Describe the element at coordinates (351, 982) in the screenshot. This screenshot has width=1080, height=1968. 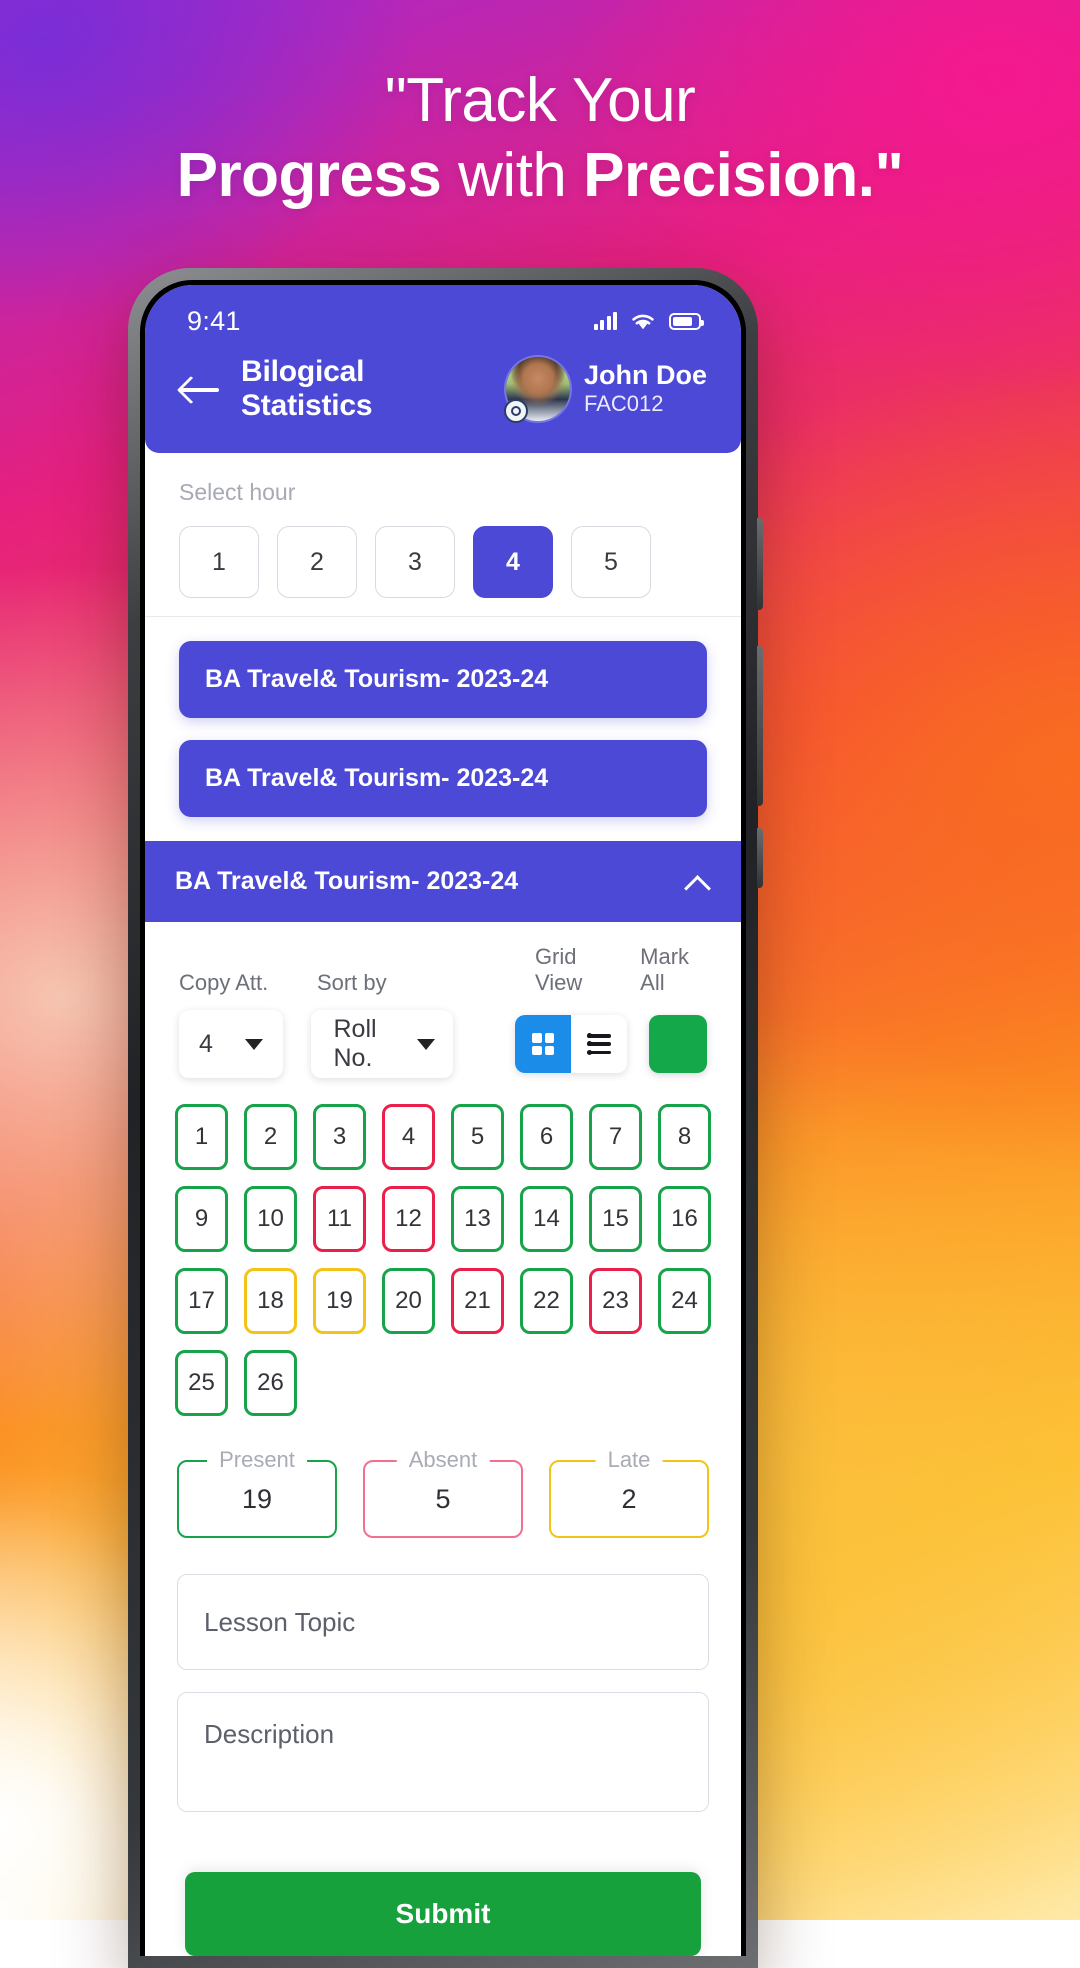
I see `sort-by-label: Sort by` at that location.